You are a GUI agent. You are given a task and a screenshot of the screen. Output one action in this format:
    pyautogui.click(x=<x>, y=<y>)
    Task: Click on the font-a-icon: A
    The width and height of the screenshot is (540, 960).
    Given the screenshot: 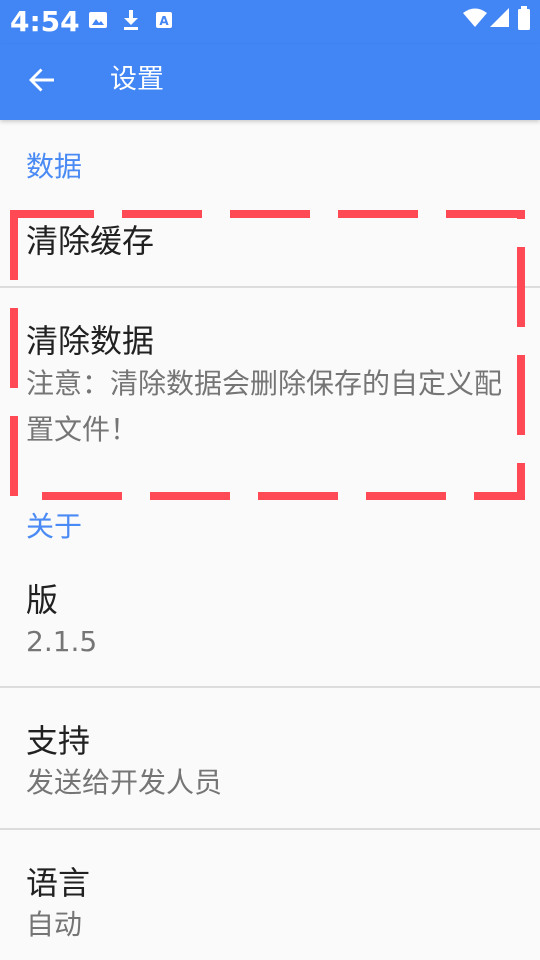 What is the action you would take?
    pyautogui.click(x=164, y=22)
    